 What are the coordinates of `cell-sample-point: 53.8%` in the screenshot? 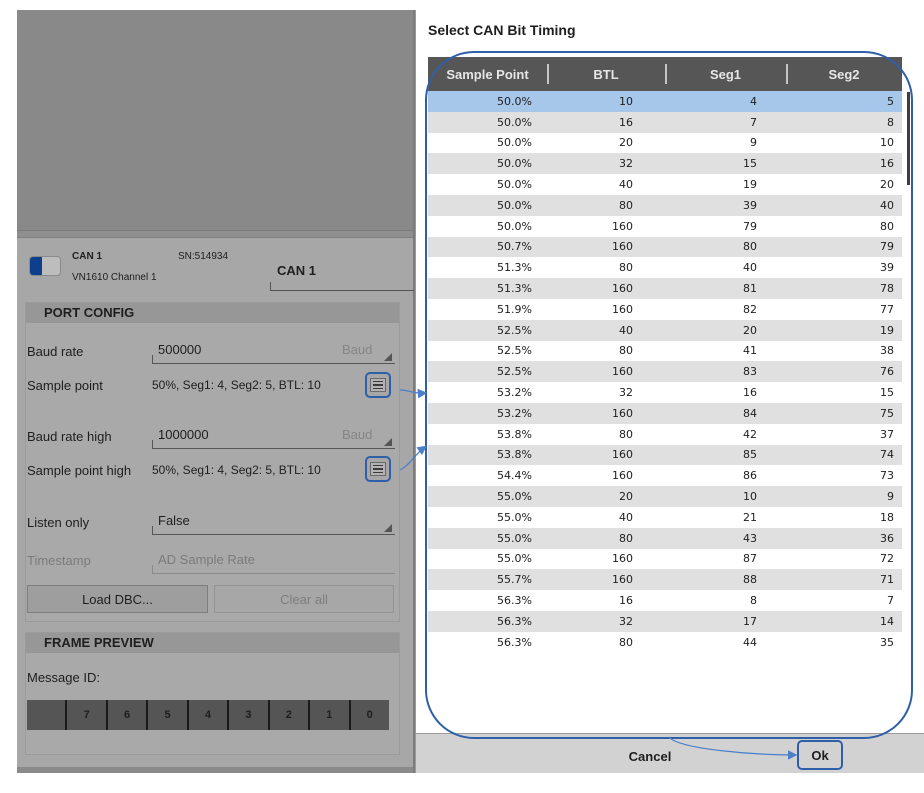 It's located at (514, 455).